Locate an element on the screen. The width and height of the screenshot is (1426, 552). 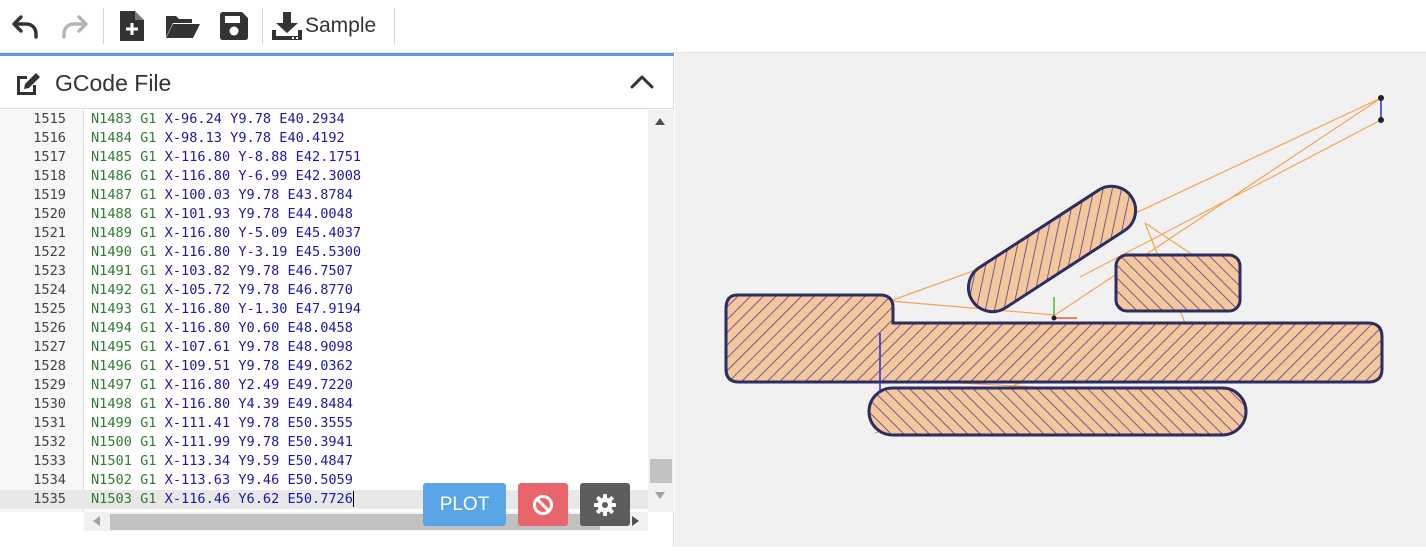
x-param: X-116.46 is located at coordinates (197, 499).